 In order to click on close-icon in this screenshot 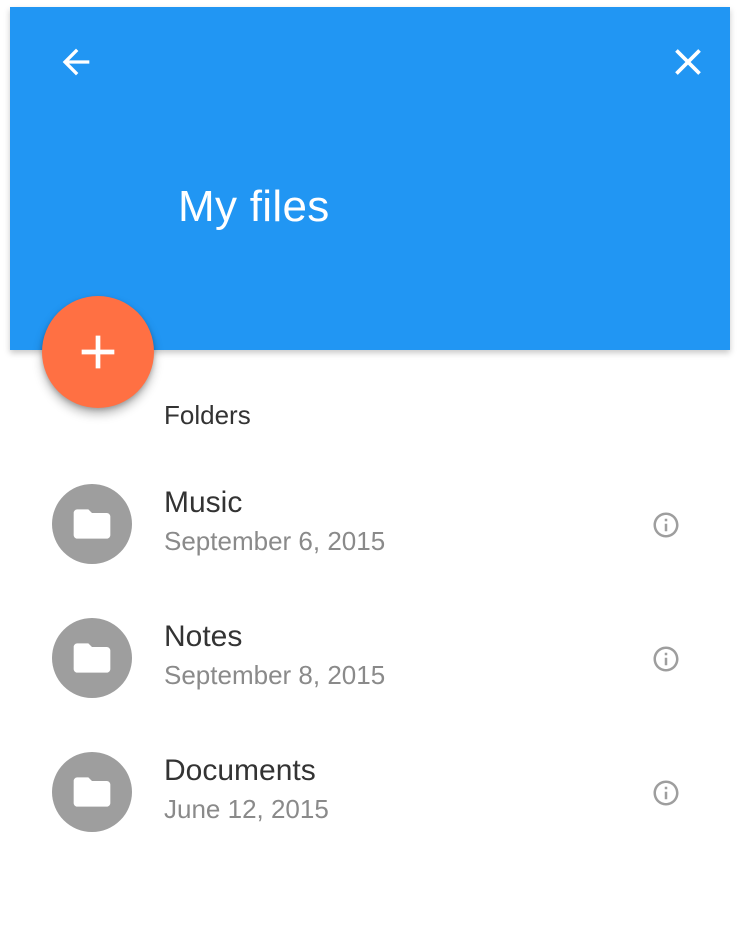, I will do `click(688, 62)`.